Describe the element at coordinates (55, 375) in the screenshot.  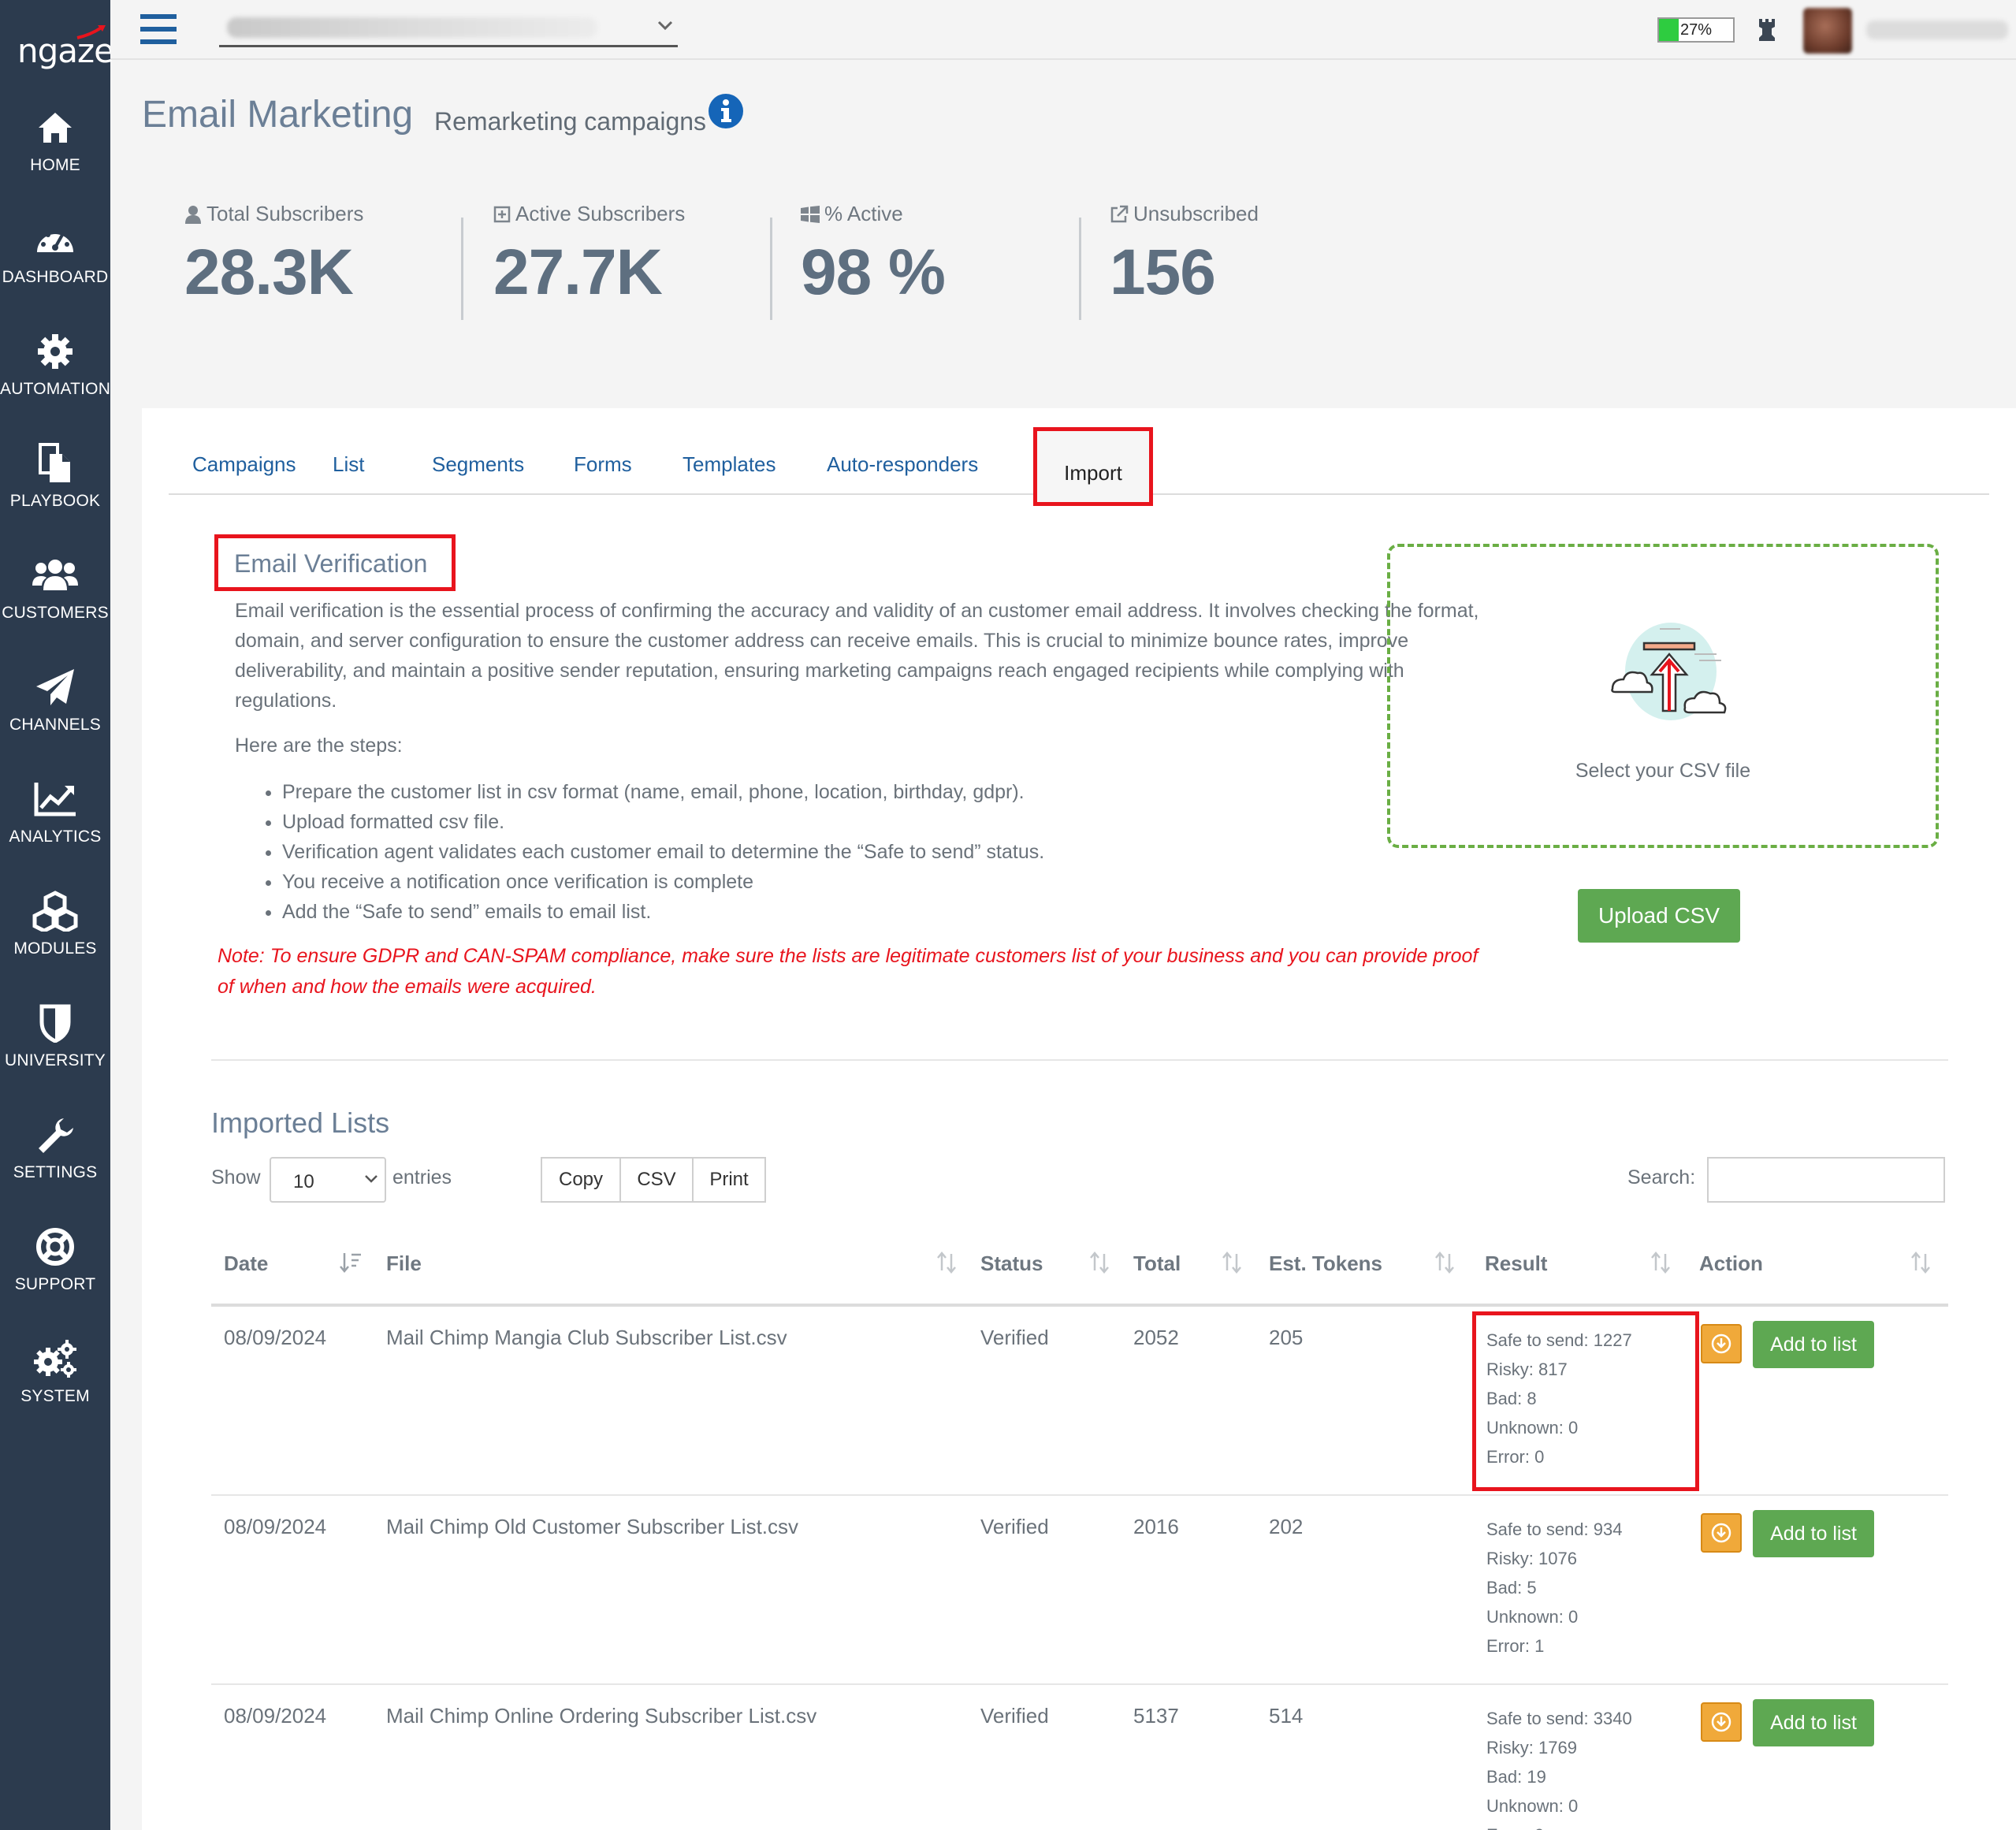
I see `sidebar-item-automation: AUTOMATION` at that location.